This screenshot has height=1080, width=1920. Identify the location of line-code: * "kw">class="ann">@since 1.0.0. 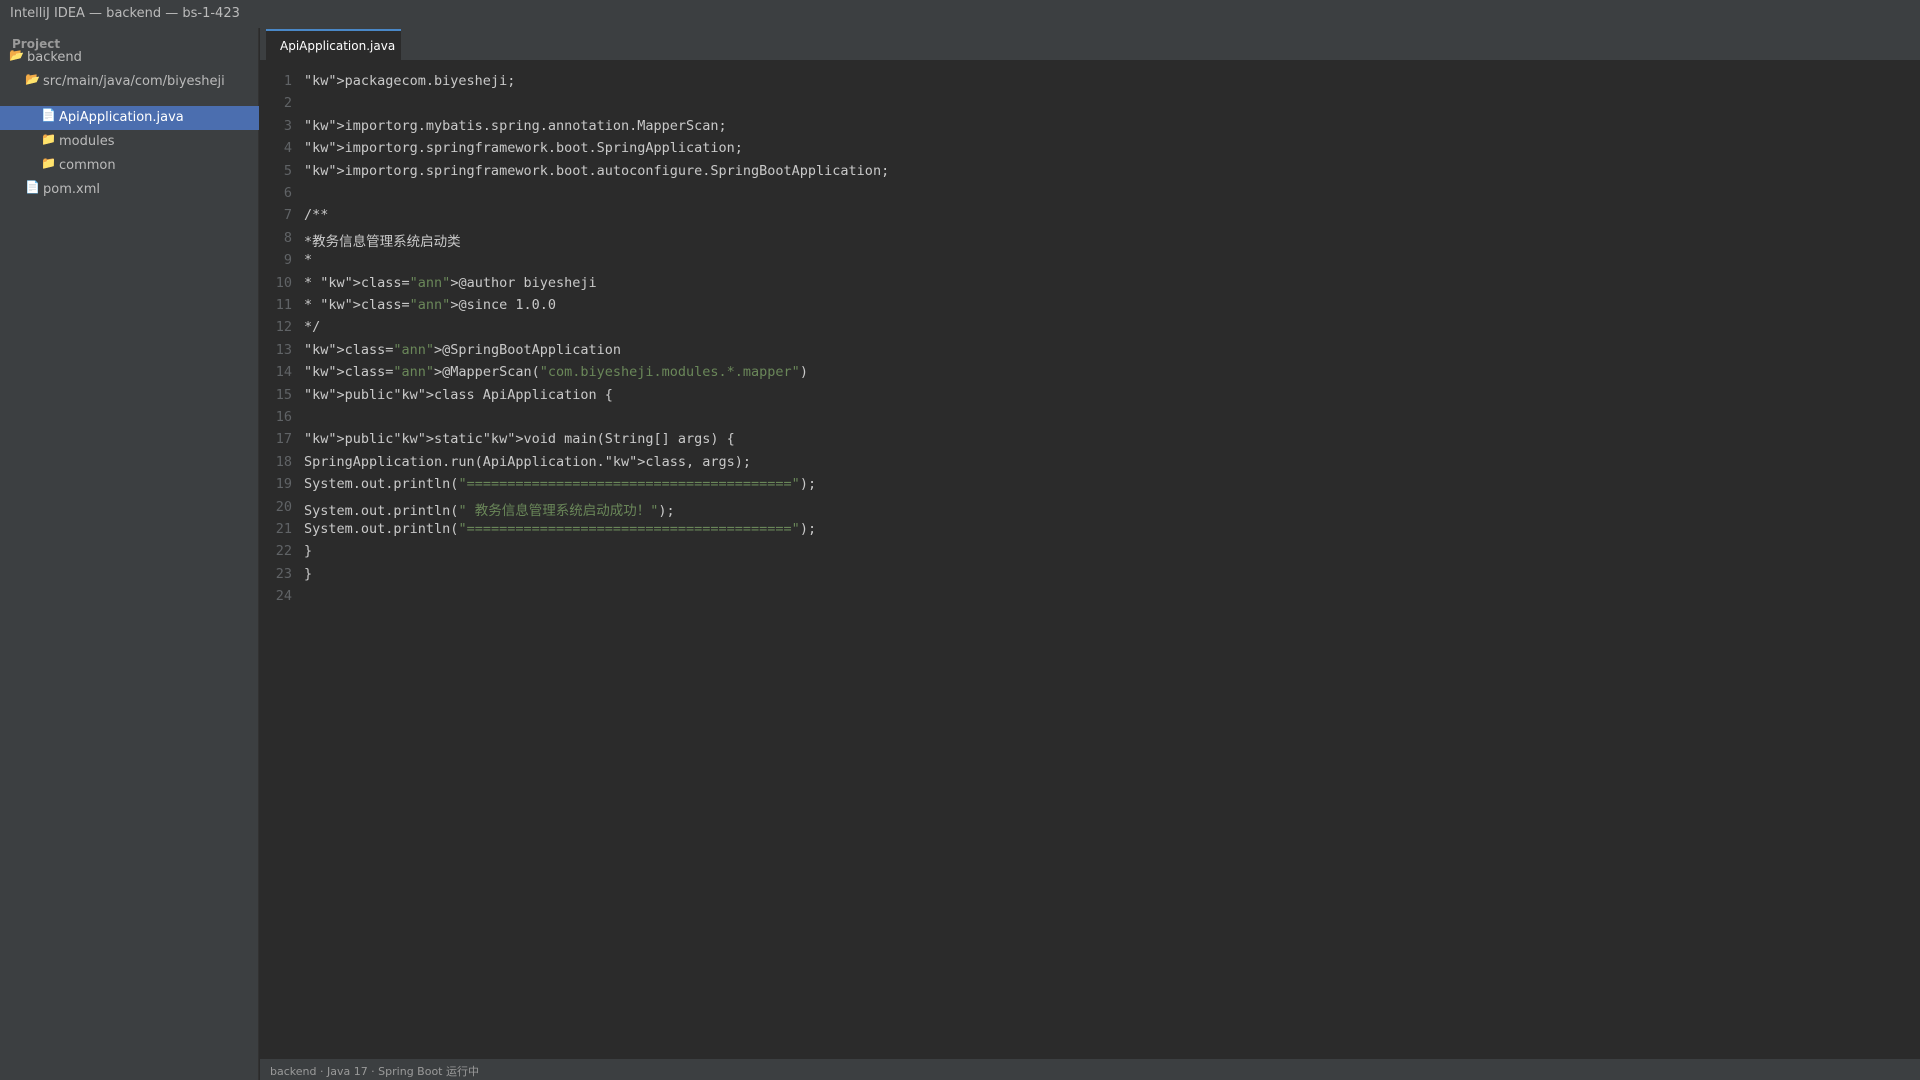
(430, 305).